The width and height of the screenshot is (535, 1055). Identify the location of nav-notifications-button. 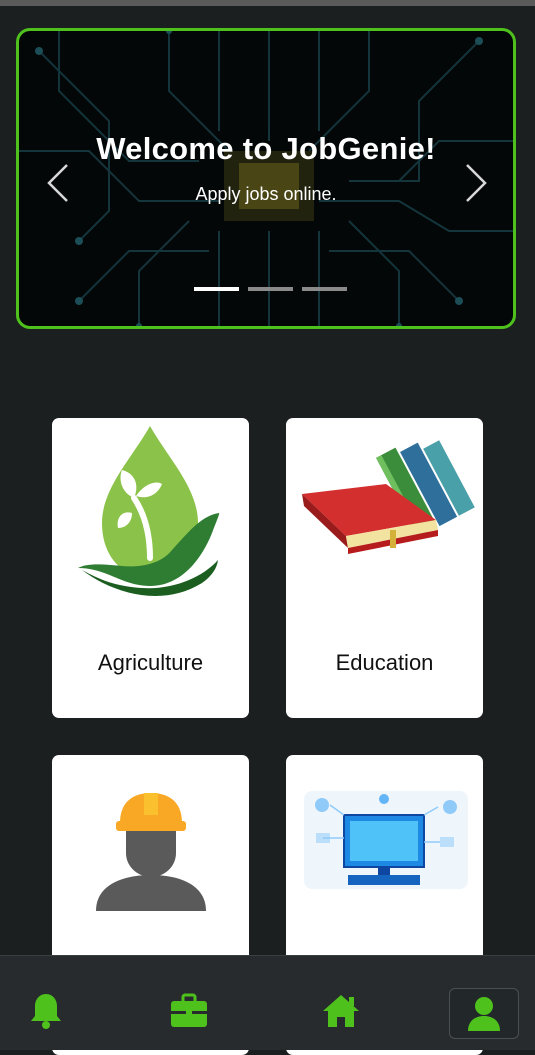
(46, 1011).